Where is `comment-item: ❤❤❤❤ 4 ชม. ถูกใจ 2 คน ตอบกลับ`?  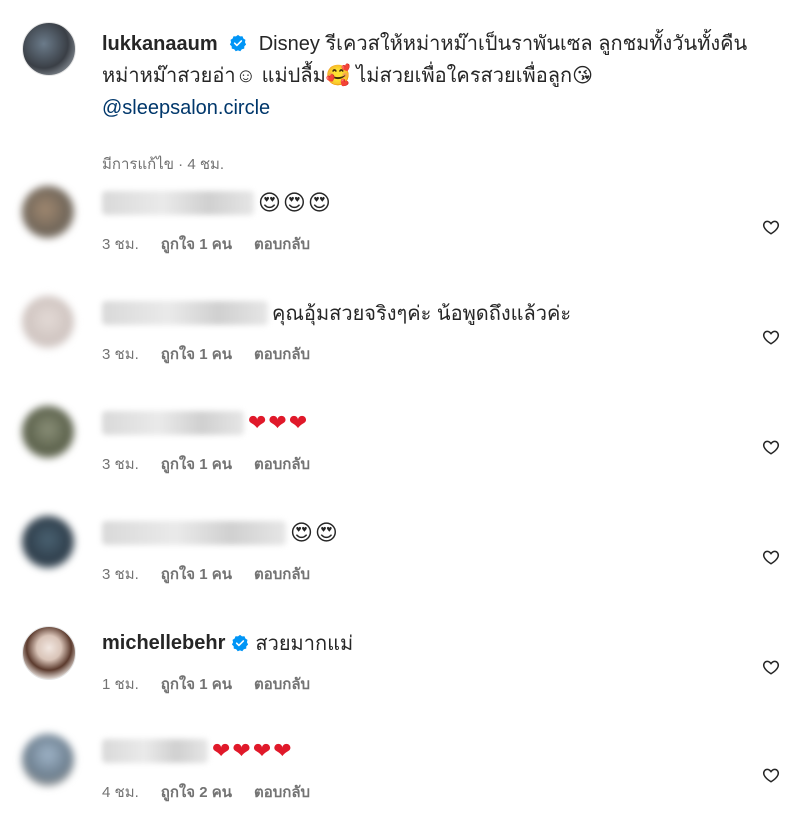
comment-item: ❤❤❤❤ 4 ชม. ถูกใจ 2 คน ตอบกลับ is located at coordinates (402, 779).